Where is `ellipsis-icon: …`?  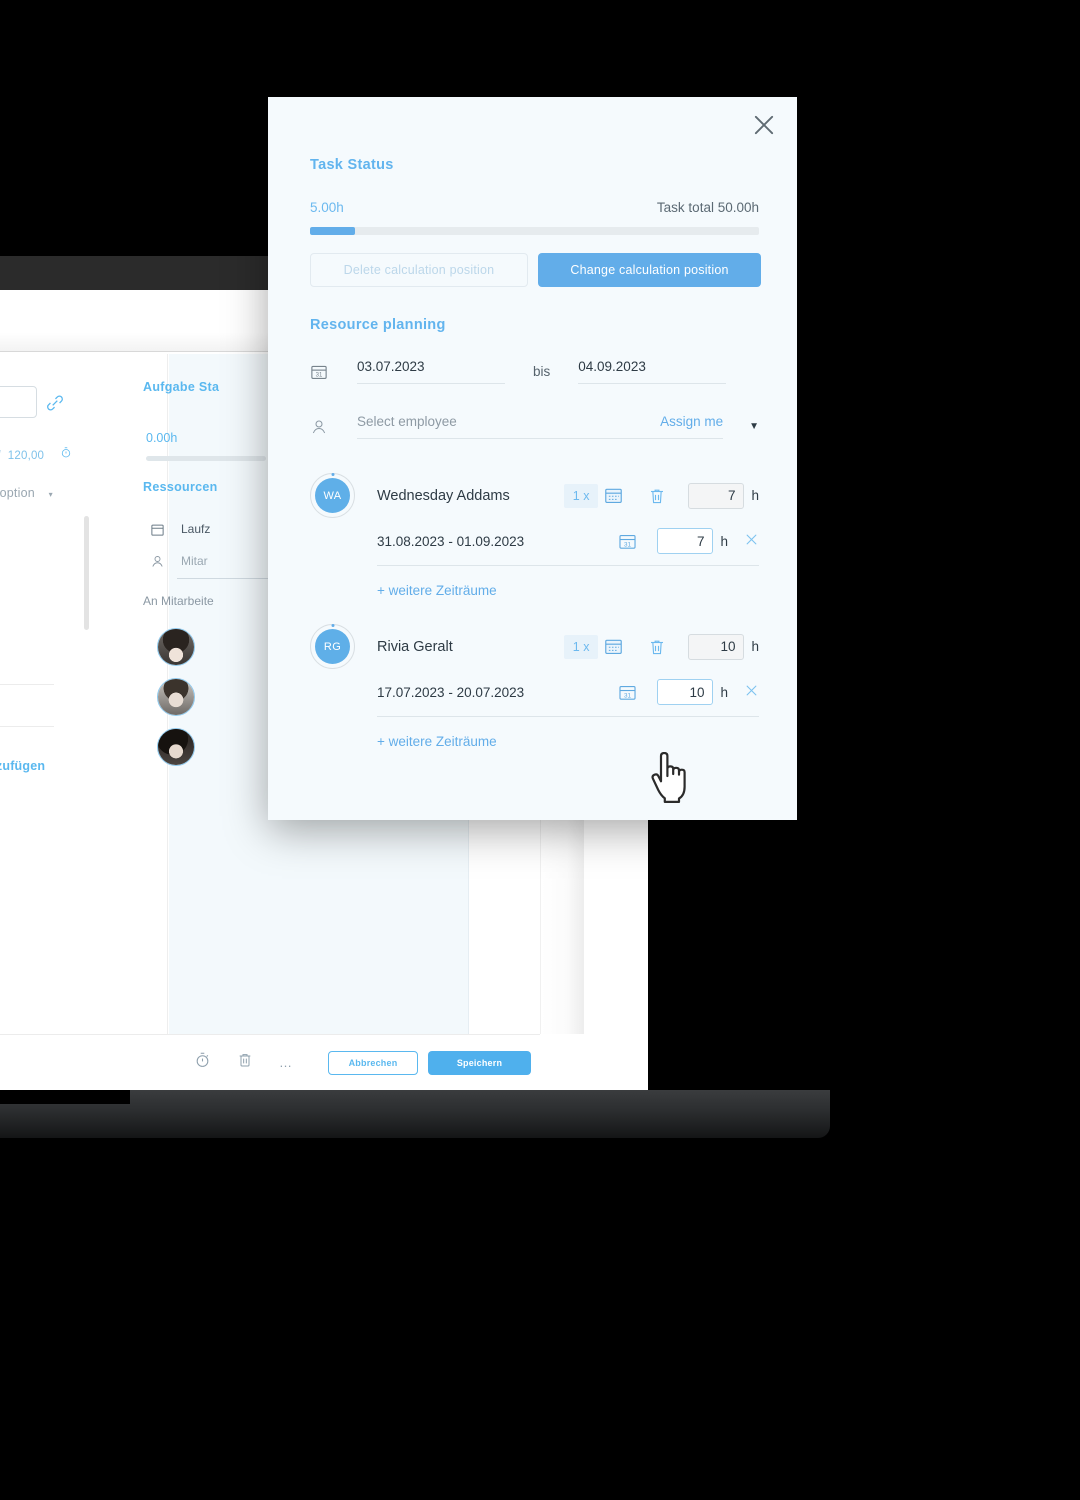 ellipsis-icon: … is located at coordinates (286, 1062).